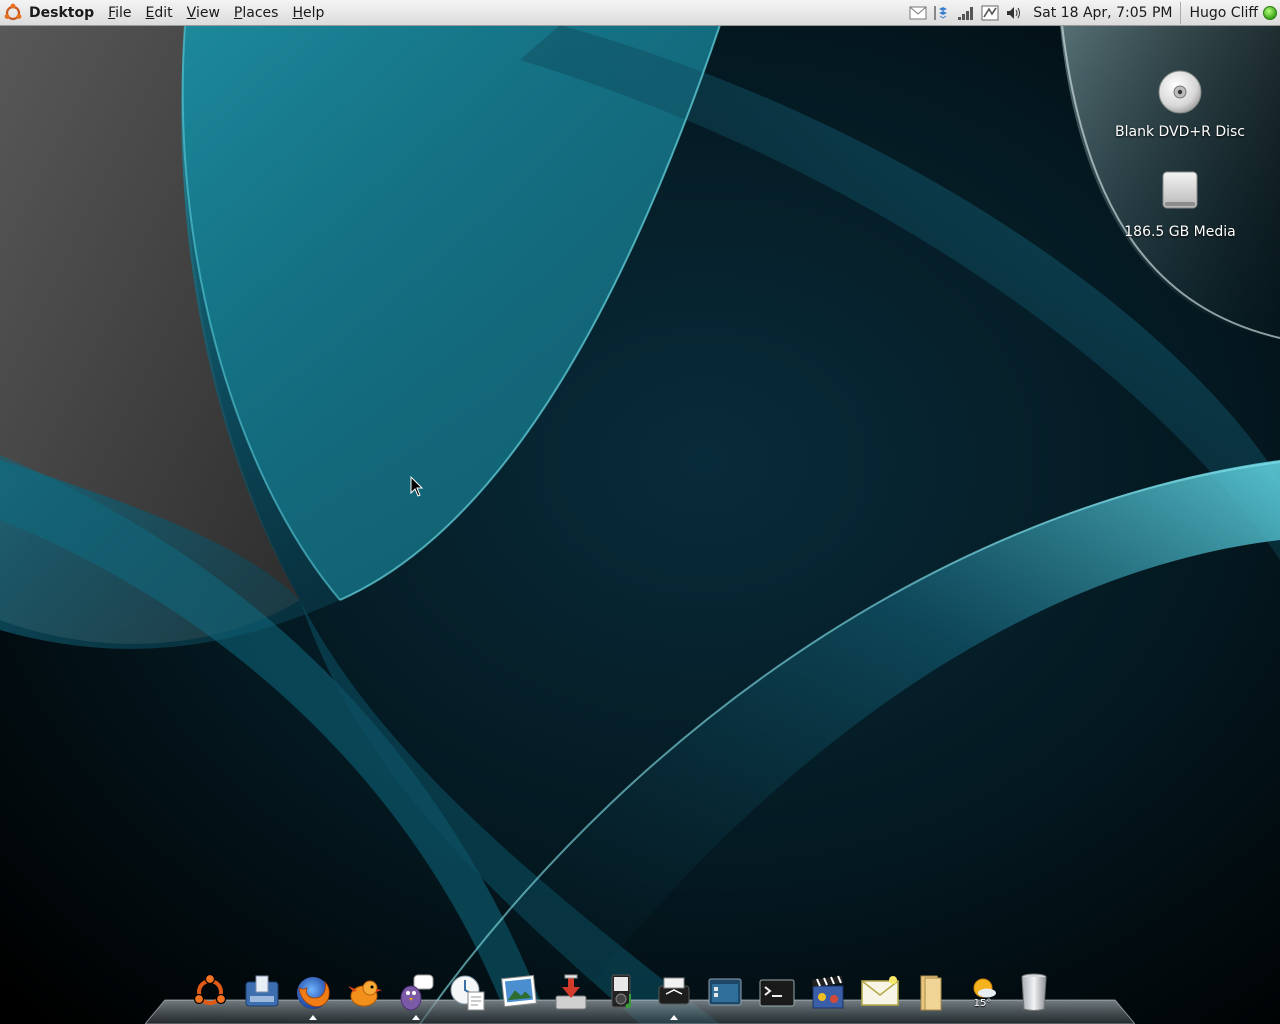  I want to click on dock-item-firefox, so click(313, 993).